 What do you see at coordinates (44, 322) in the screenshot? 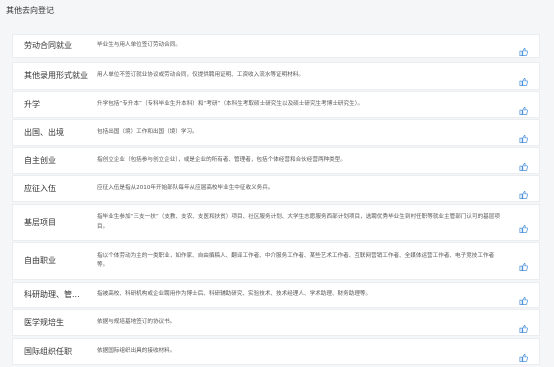
I see `row-label: 医学规培生` at bounding box center [44, 322].